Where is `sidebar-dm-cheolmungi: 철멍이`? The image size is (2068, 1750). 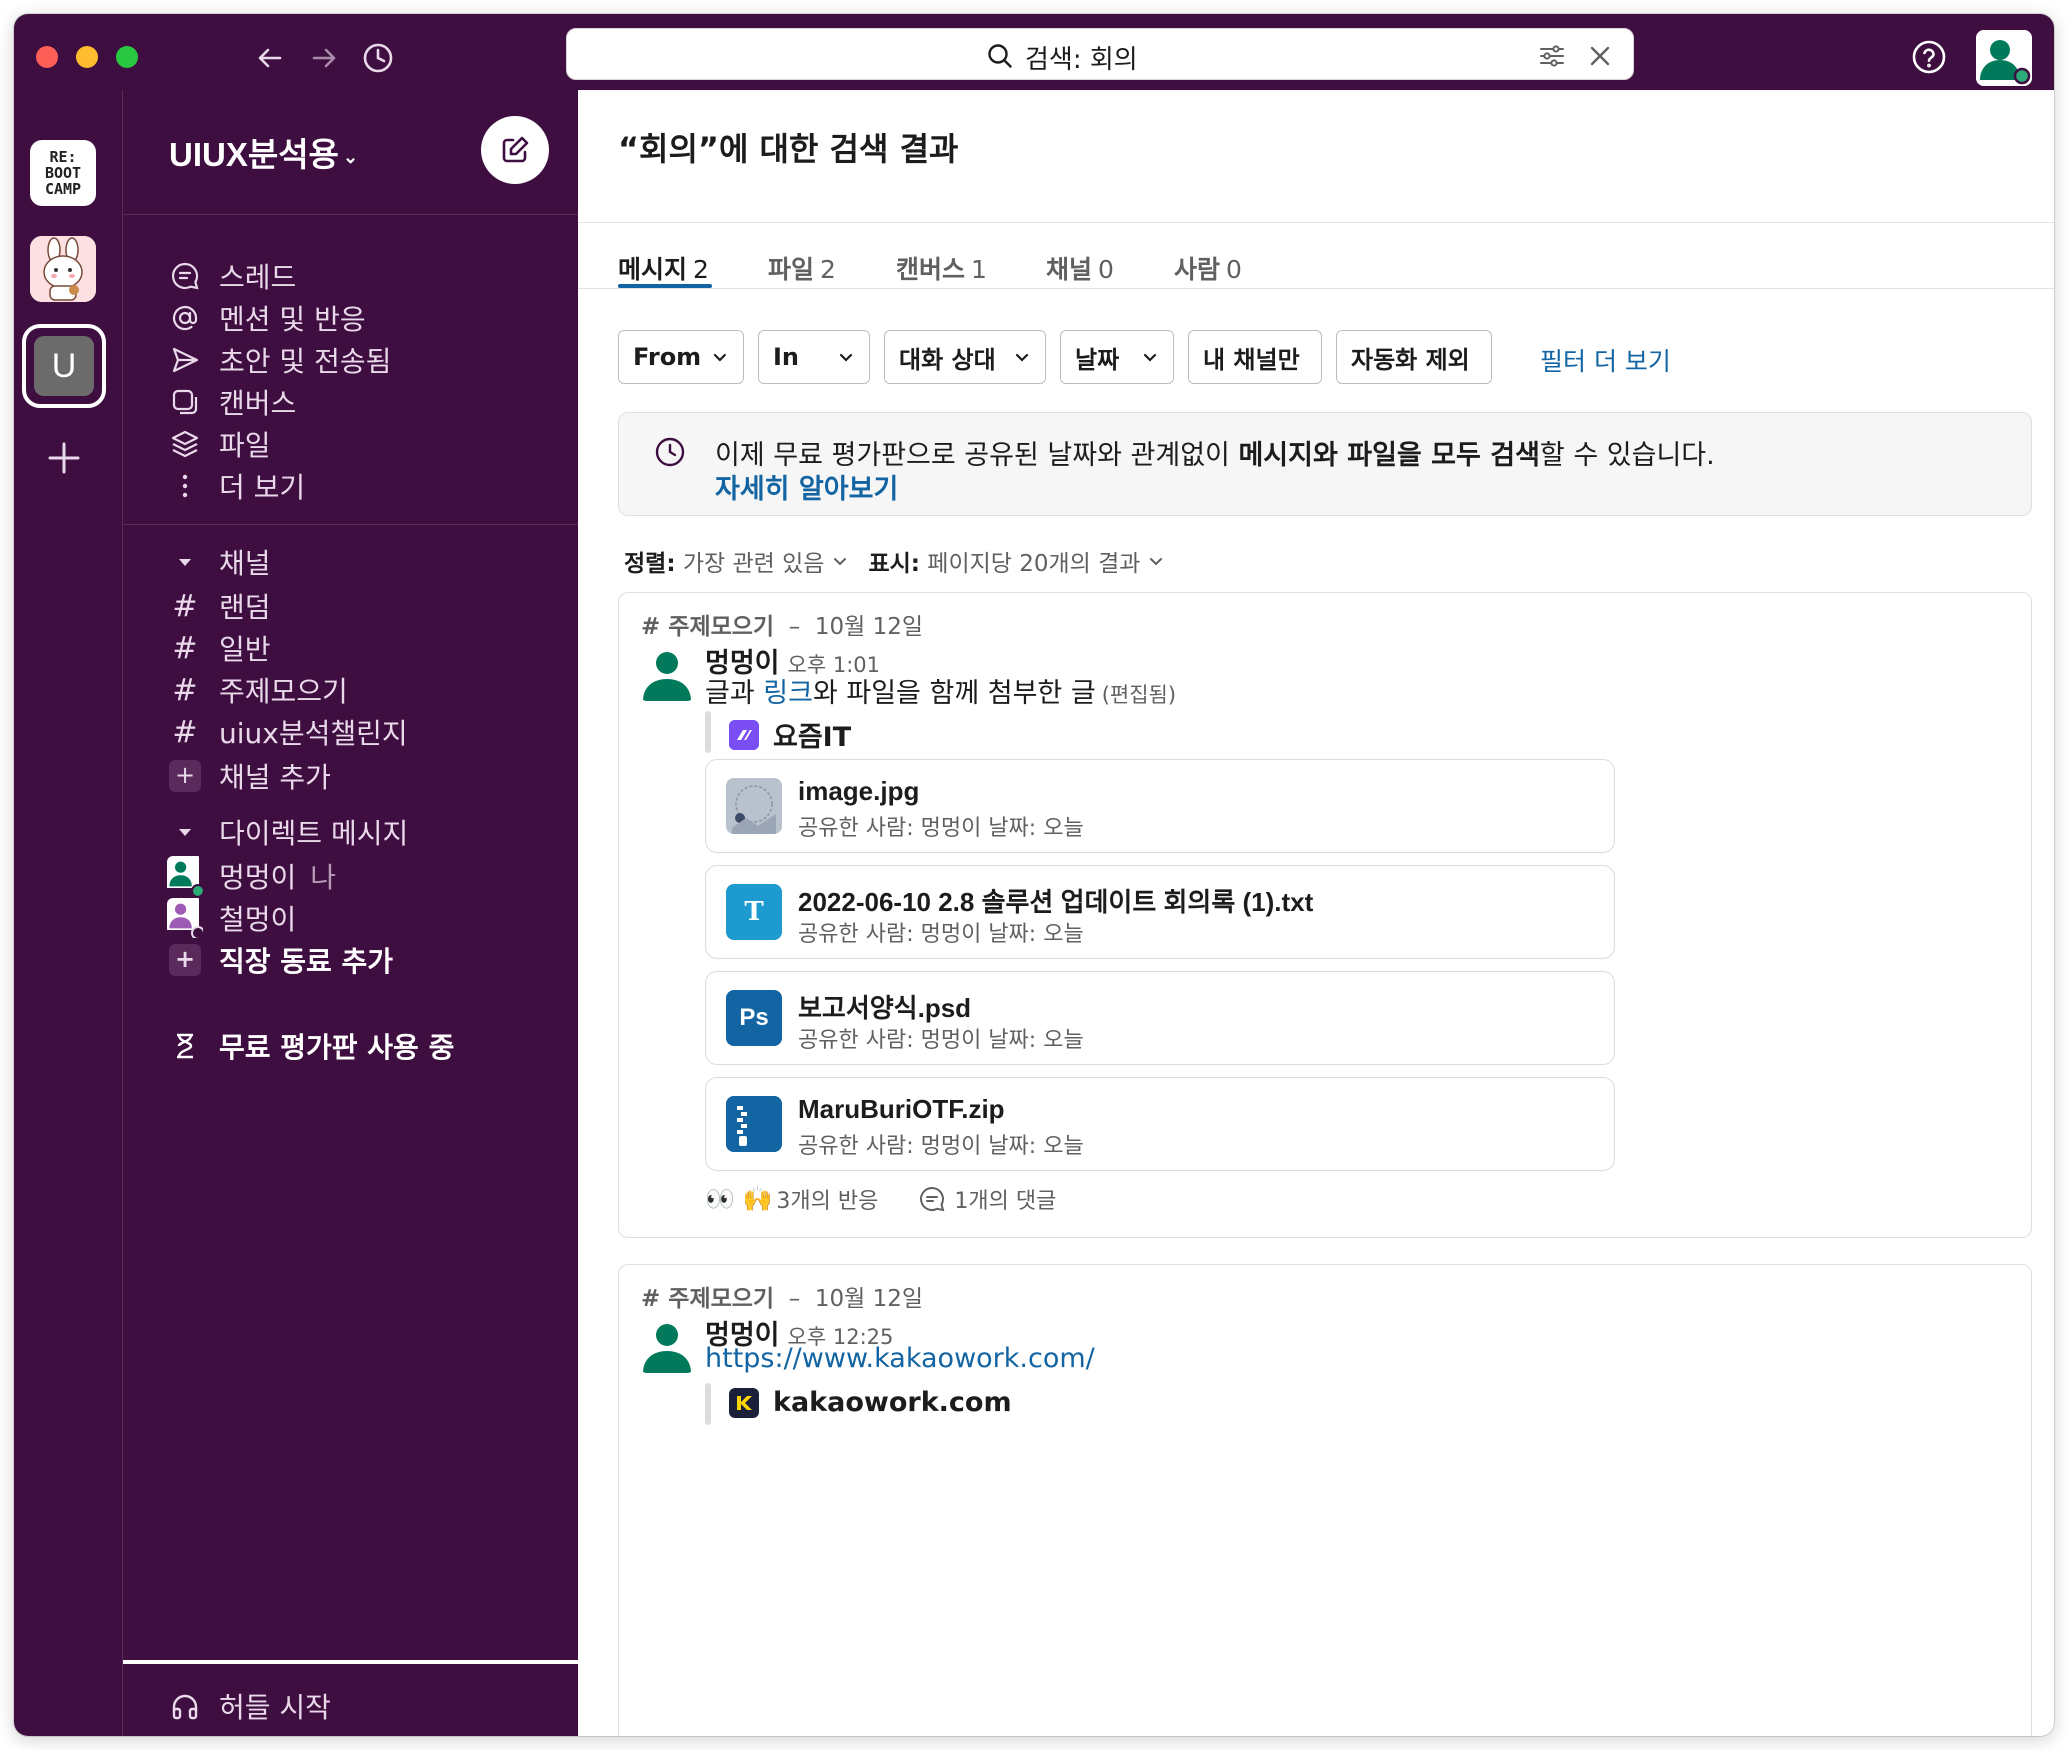
sidebar-dm-cheolmungi: 철멍이 is located at coordinates (231, 918).